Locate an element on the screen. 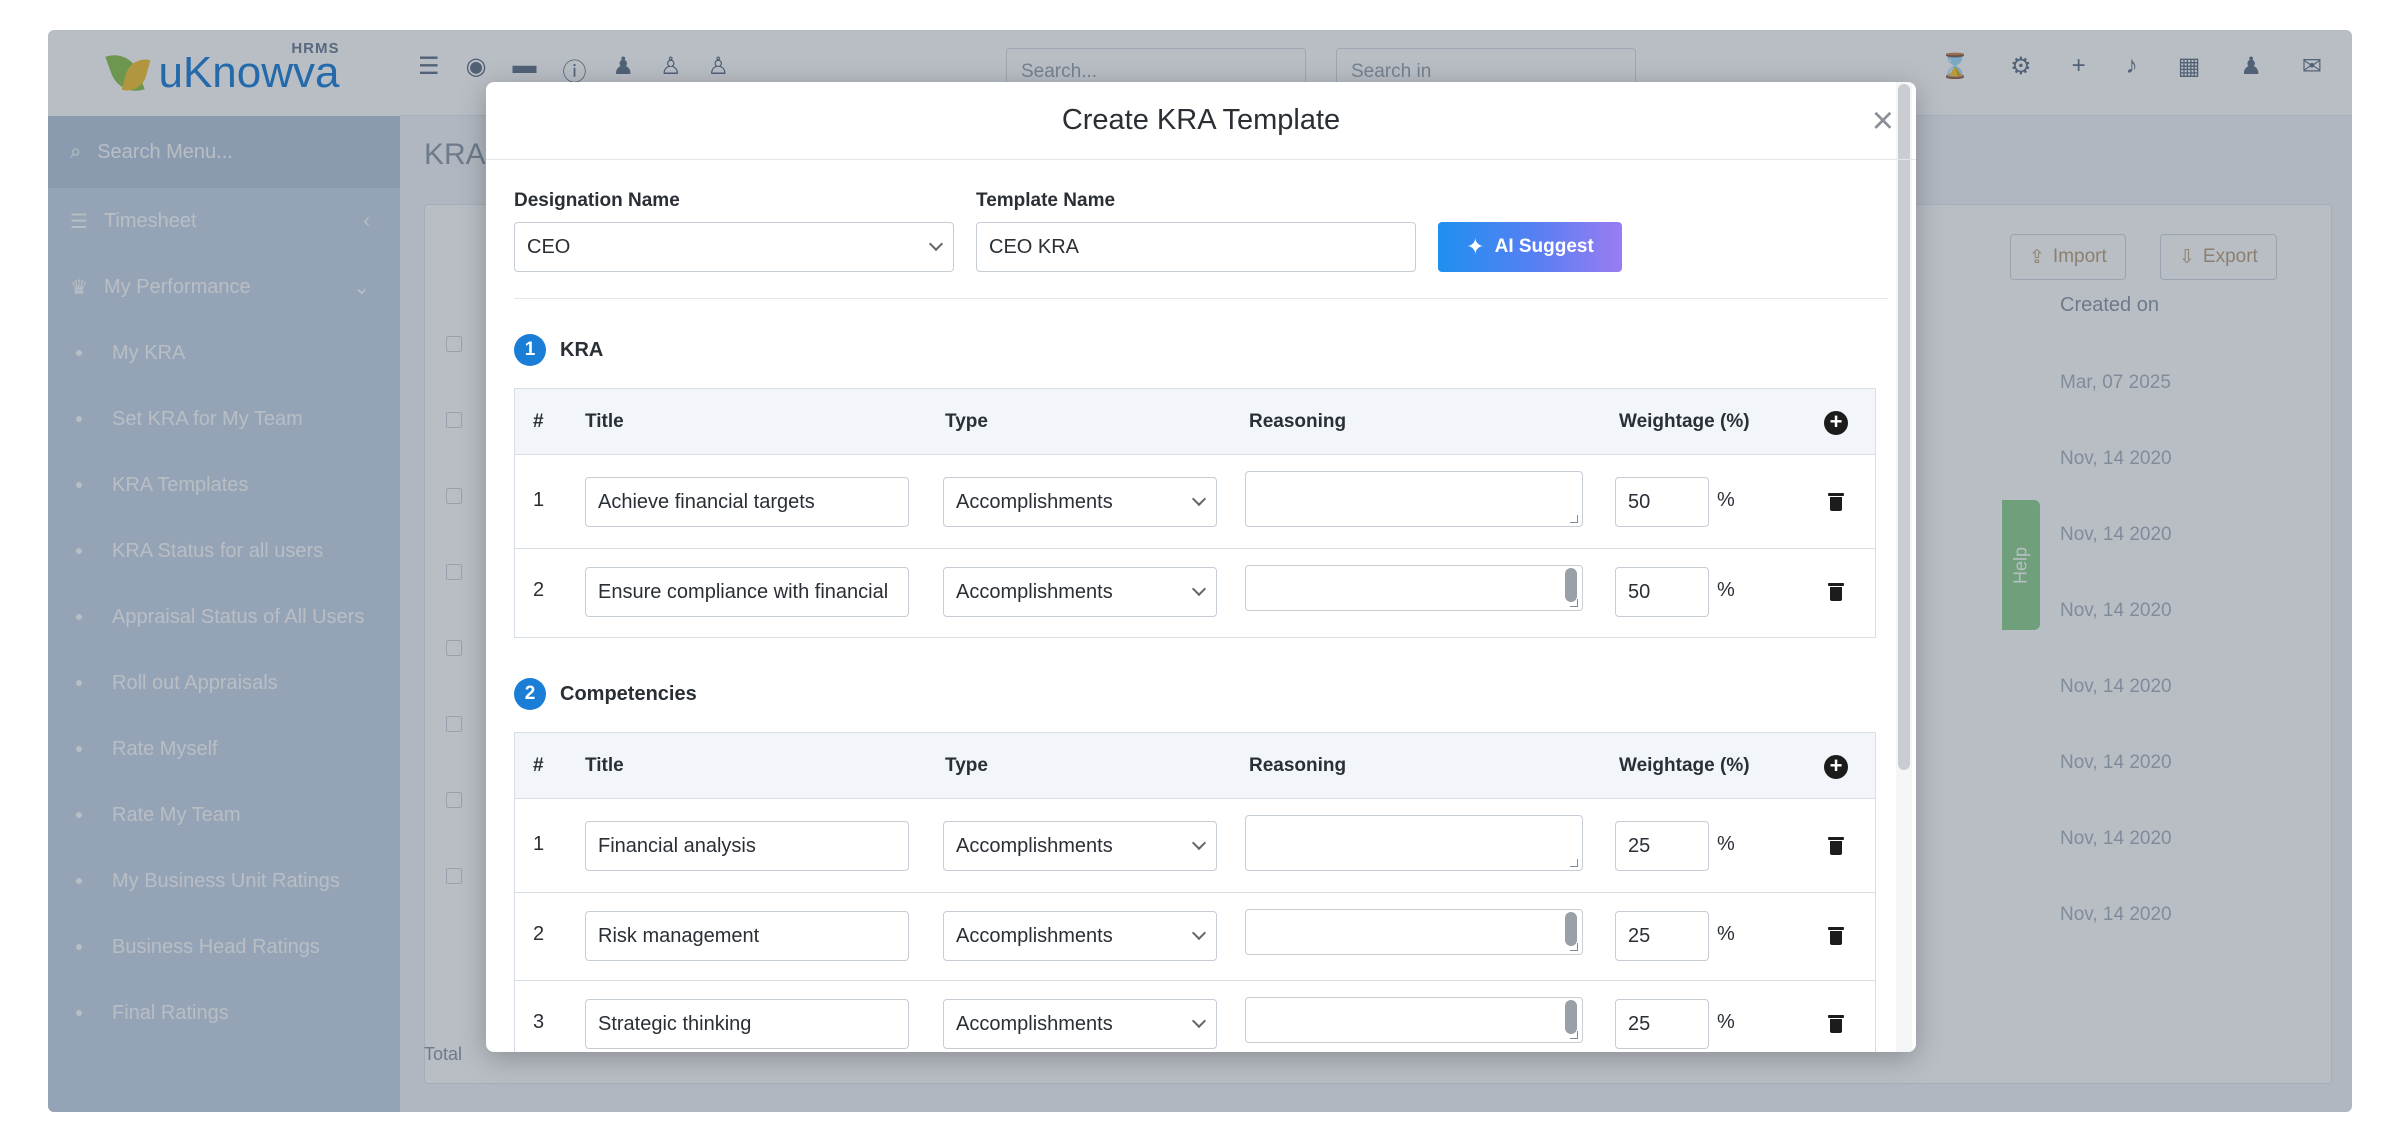 The width and height of the screenshot is (2401, 1134). kra-title-input: Achieve financial targets is located at coordinates (747, 502).